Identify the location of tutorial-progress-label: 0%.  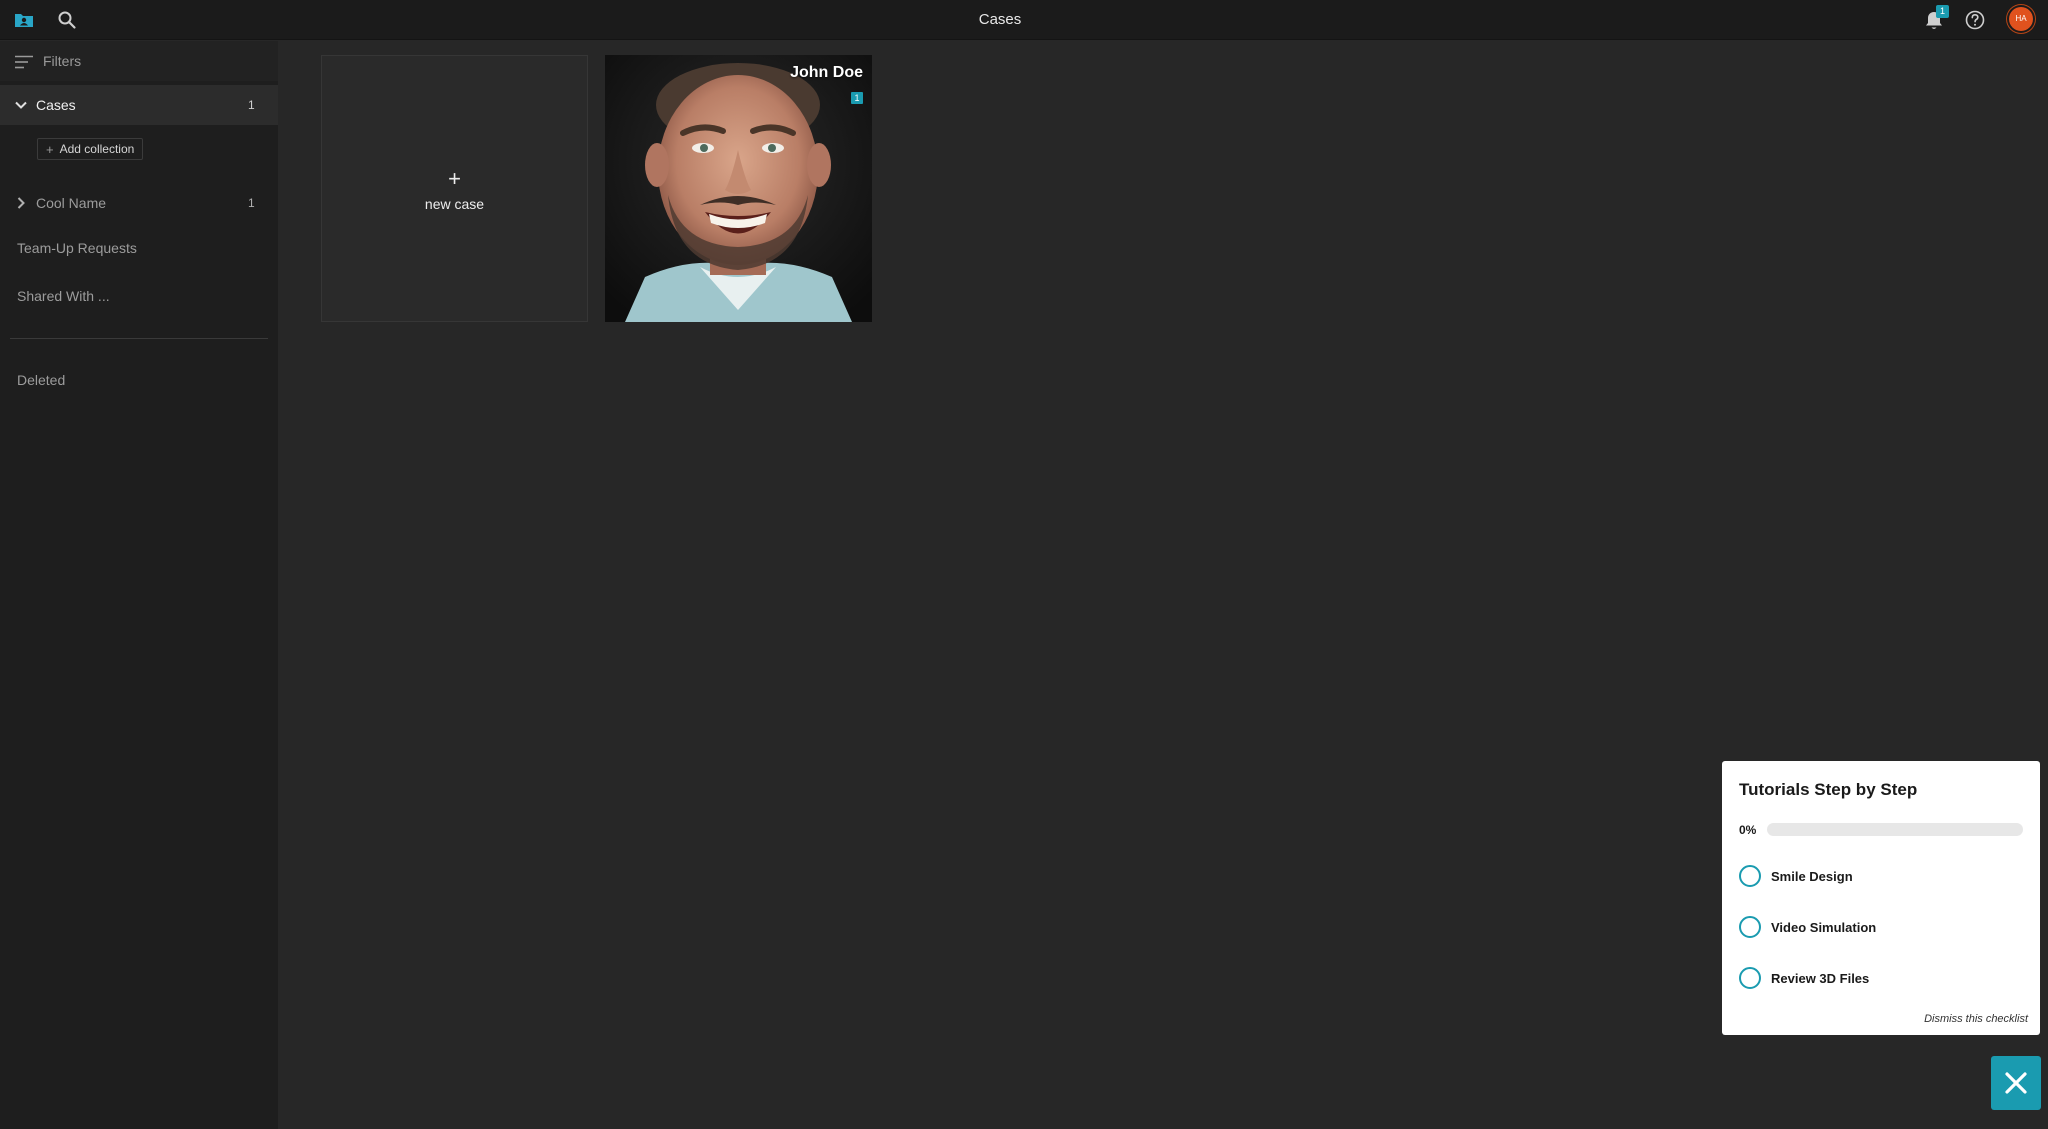
(1748, 830).